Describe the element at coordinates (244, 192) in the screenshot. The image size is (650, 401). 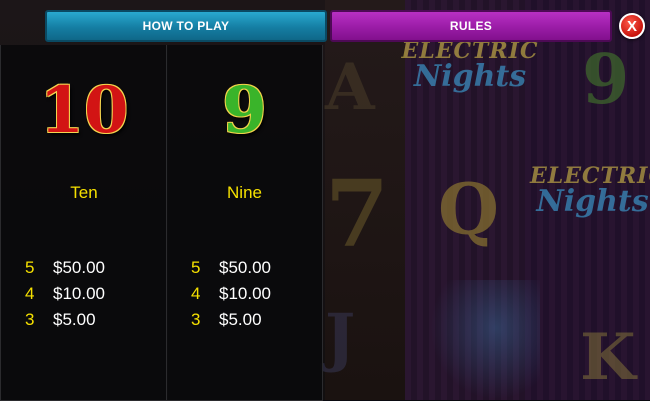
I see `symbol-name: Nine` at that location.